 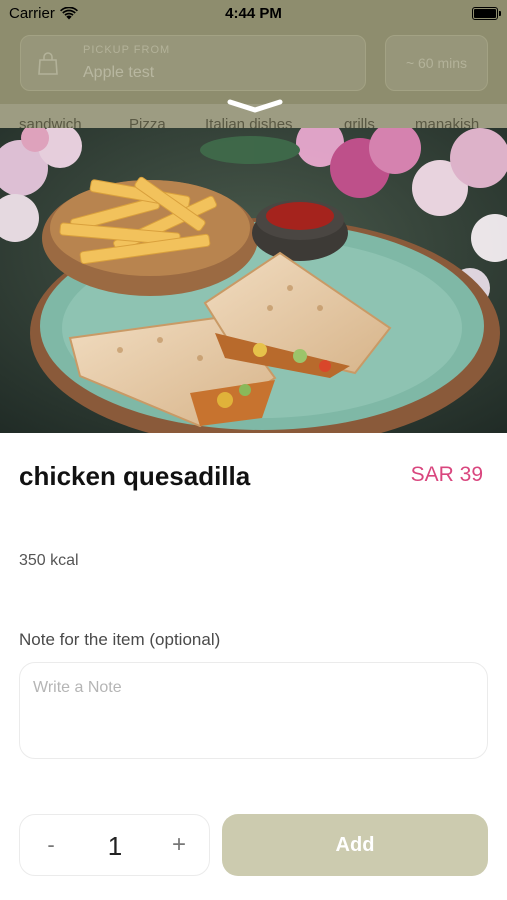 What do you see at coordinates (51, 846) in the screenshot?
I see `decrease-quantity-button: -` at bounding box center [51, 846].